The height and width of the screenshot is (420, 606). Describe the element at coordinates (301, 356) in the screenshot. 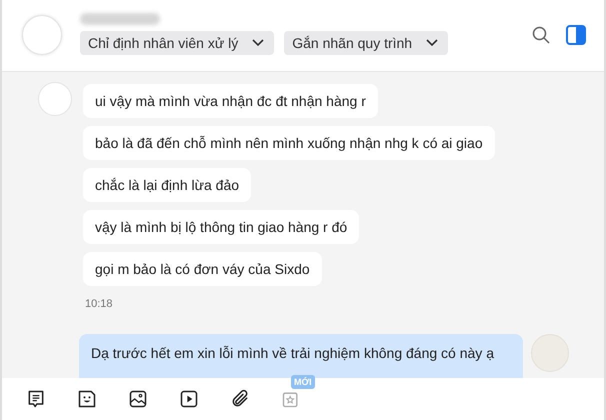

I see `message-bubble: Dạ trước hết em xin lỗi mình về trải nghiệm không đáng có này ạ` at that location.